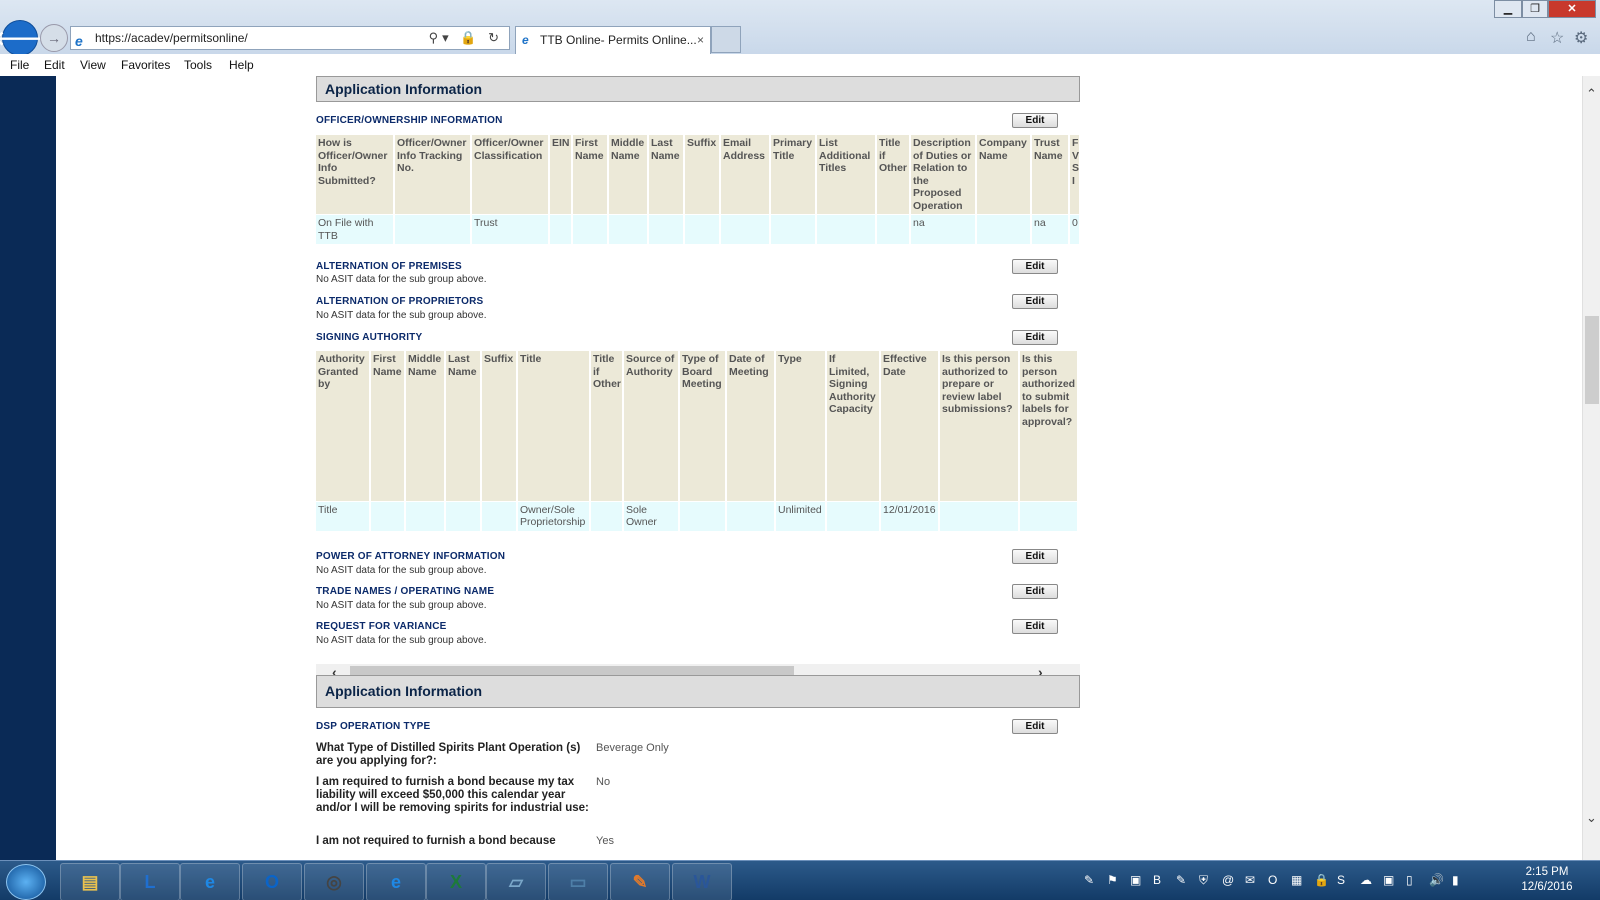  Describe the element at coordinates (1535, 9) in the screenshot. I see `maximize-button: ❐` at that location.